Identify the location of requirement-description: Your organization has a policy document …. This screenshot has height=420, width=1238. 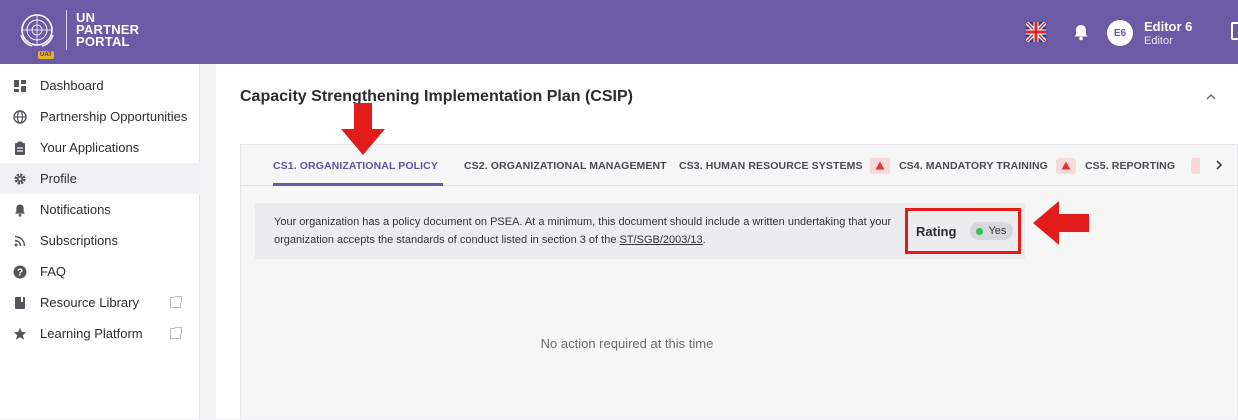
(583, 231).